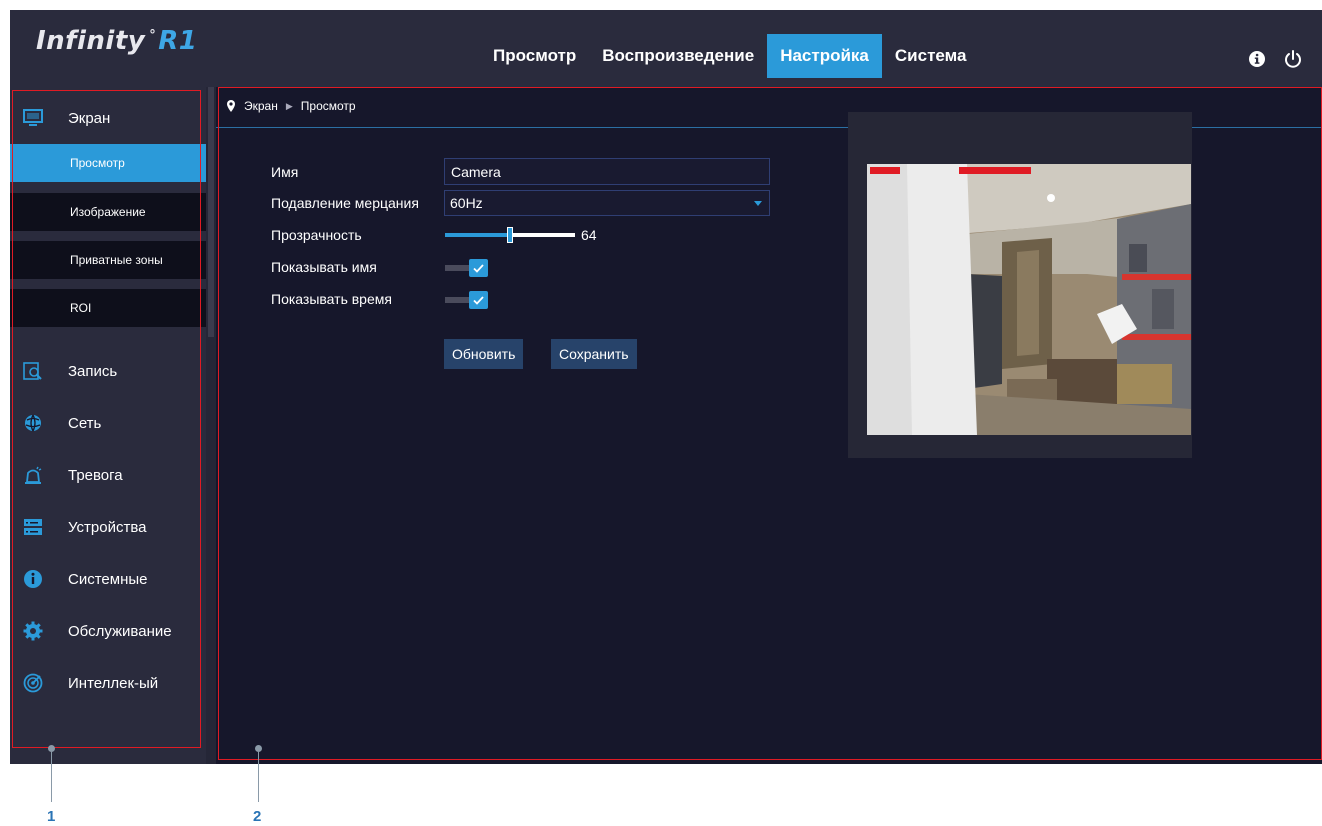 This screenshot has height=826, width=1322. I want to click on scrollbar-thumb, so click(211, 212).